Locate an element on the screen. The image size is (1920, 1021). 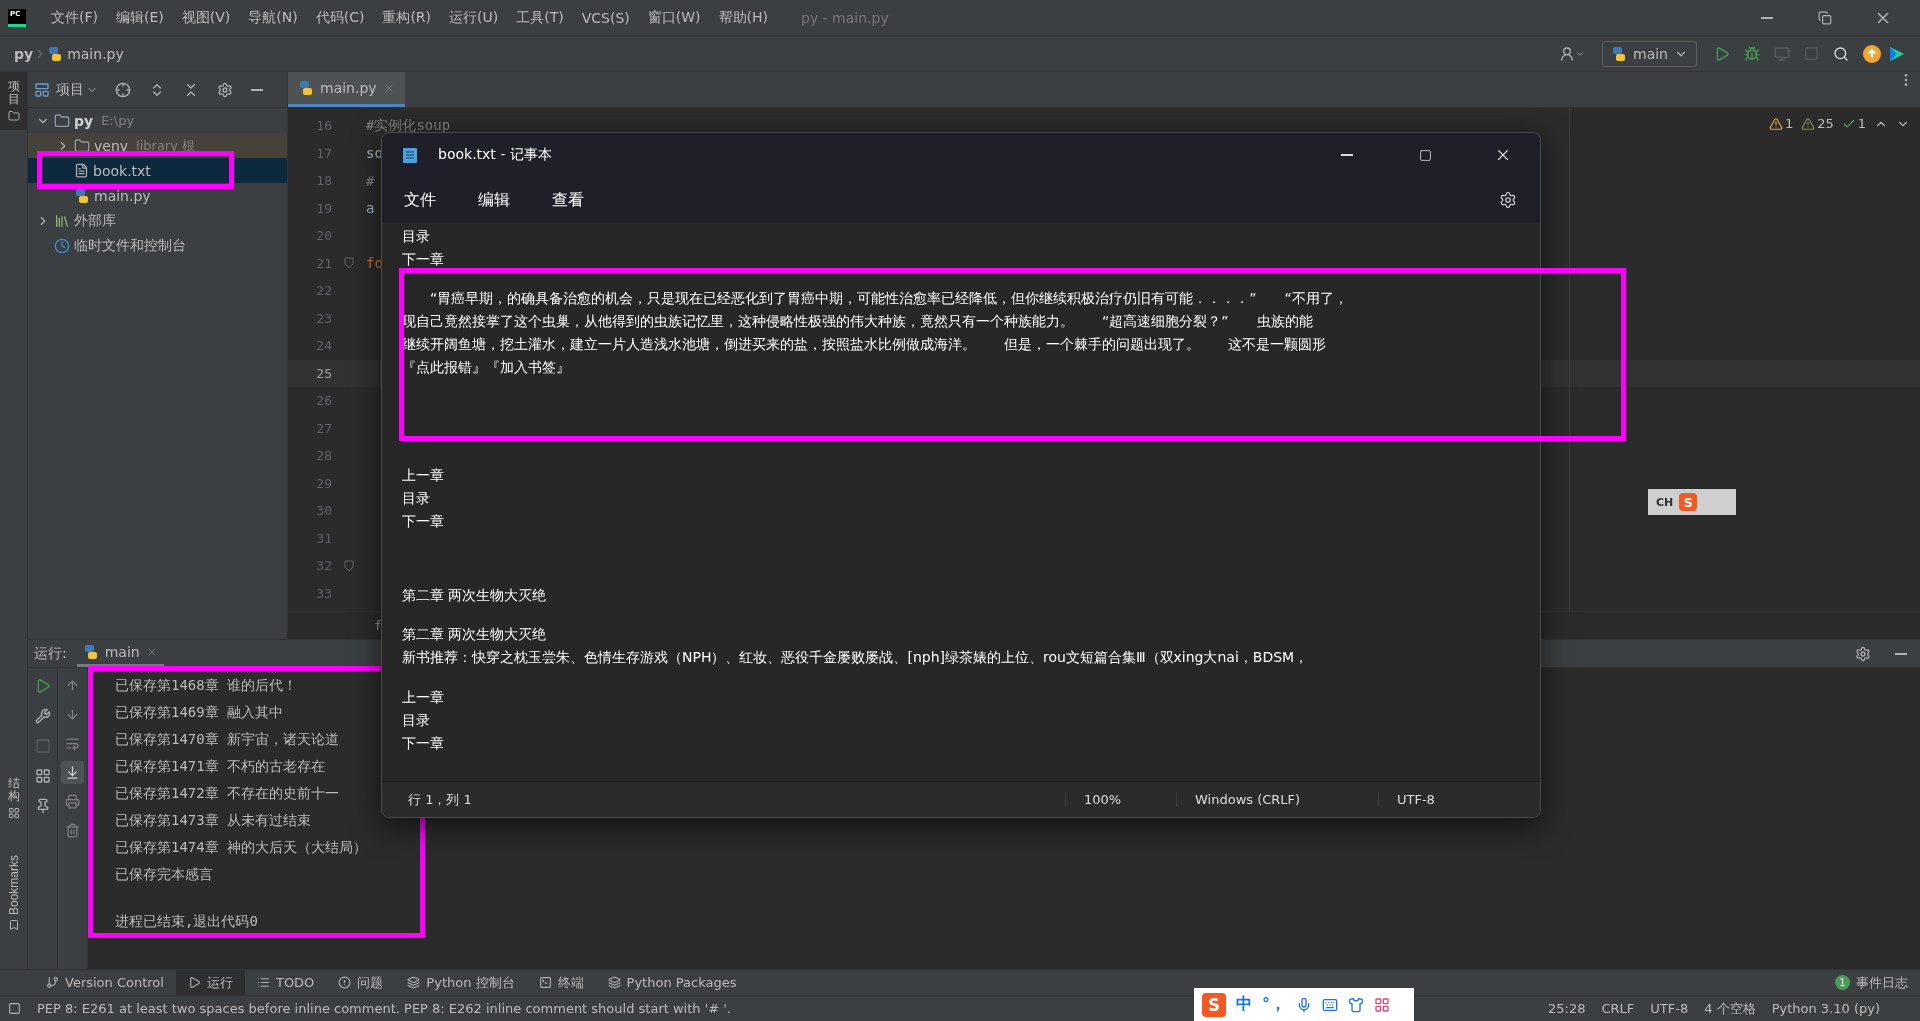
bookmark-icon is located at coordinates (13, 925).